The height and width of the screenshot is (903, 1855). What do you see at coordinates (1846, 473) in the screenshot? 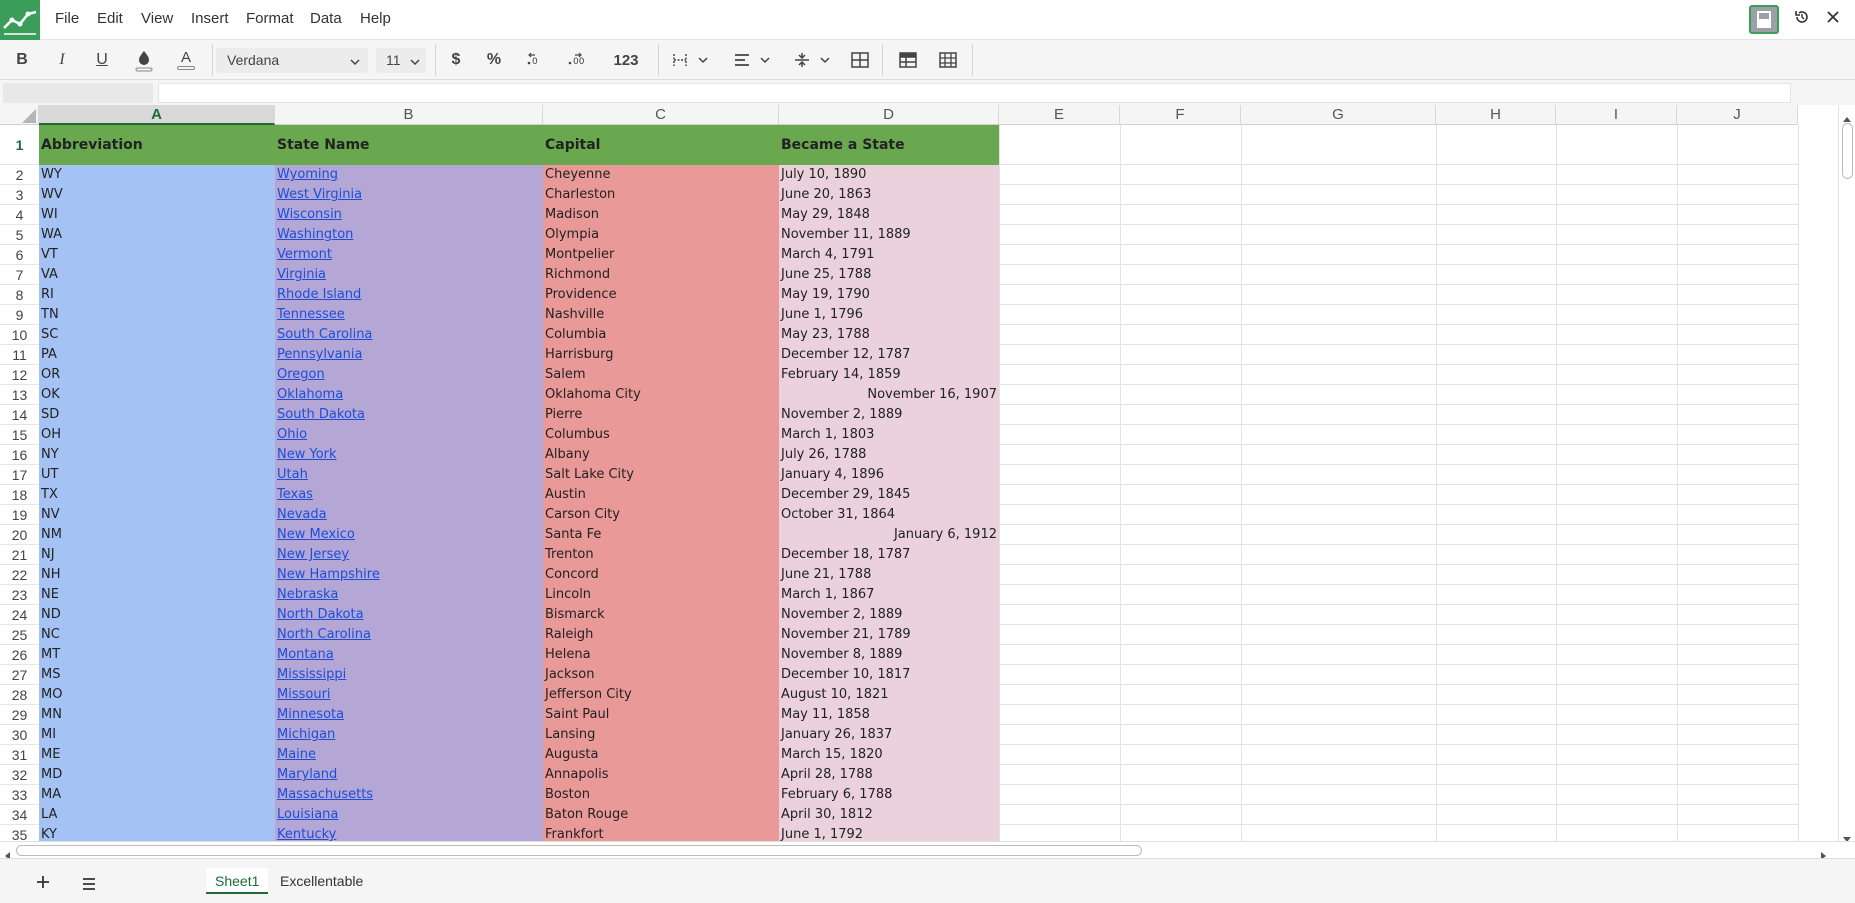
I see `vertical-scrollbar` at bounding box center [1846, 473].